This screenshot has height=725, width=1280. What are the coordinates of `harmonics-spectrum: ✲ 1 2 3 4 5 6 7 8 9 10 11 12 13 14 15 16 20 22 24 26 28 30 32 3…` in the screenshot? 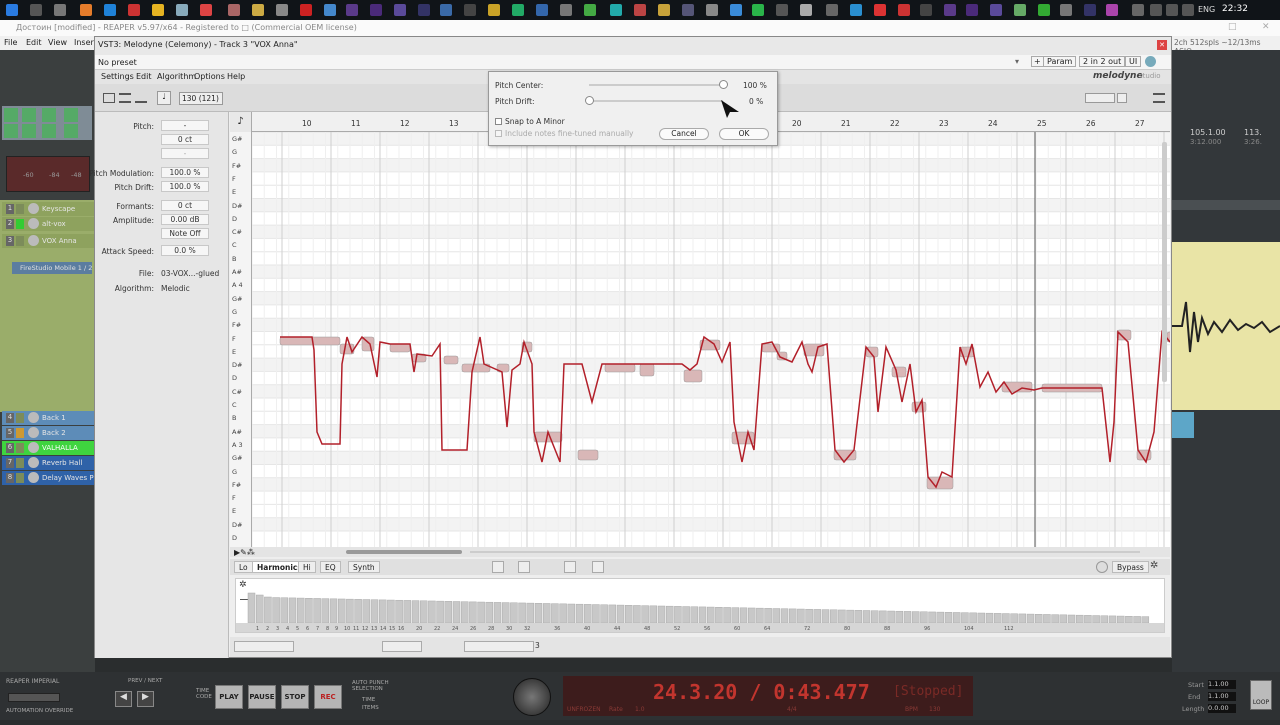 It's located at (700, 605).